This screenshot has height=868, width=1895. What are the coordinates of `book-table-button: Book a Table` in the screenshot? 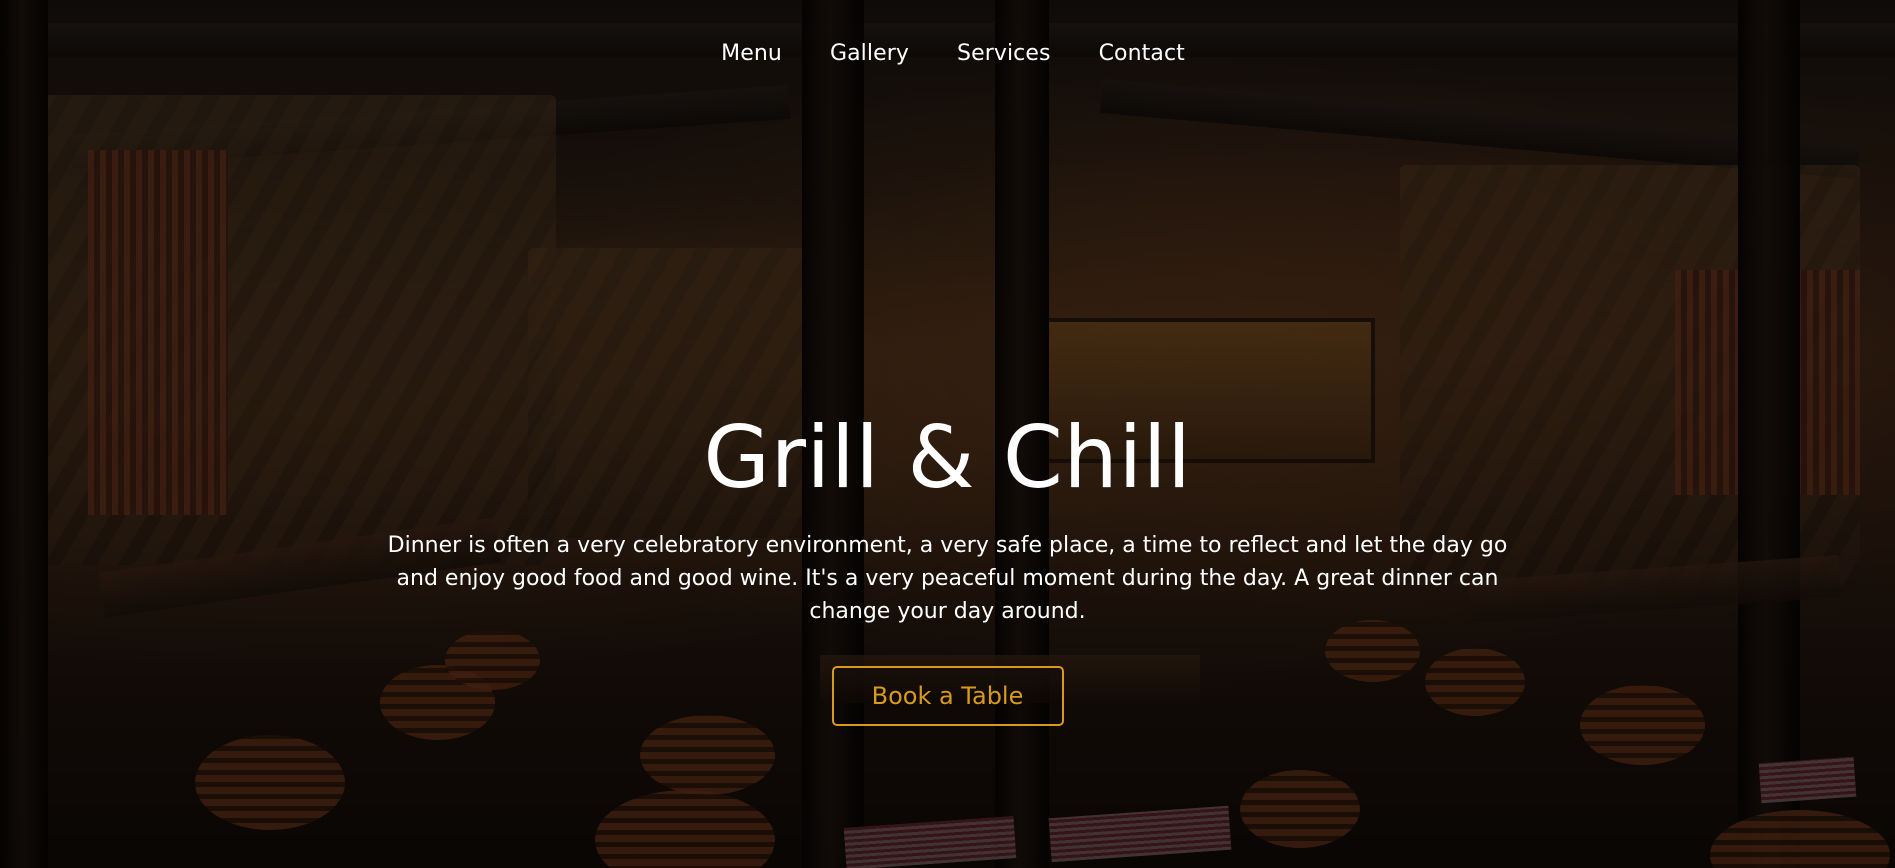 It's located at (947, 696).